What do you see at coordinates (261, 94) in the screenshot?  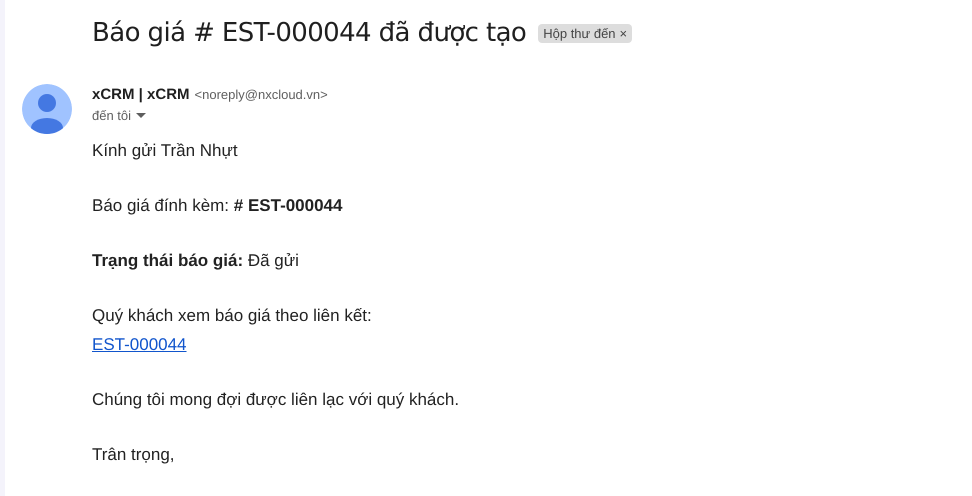 I see `sender-email: <noreply@nxcloud.vn>` at bounding box center [261, 94].